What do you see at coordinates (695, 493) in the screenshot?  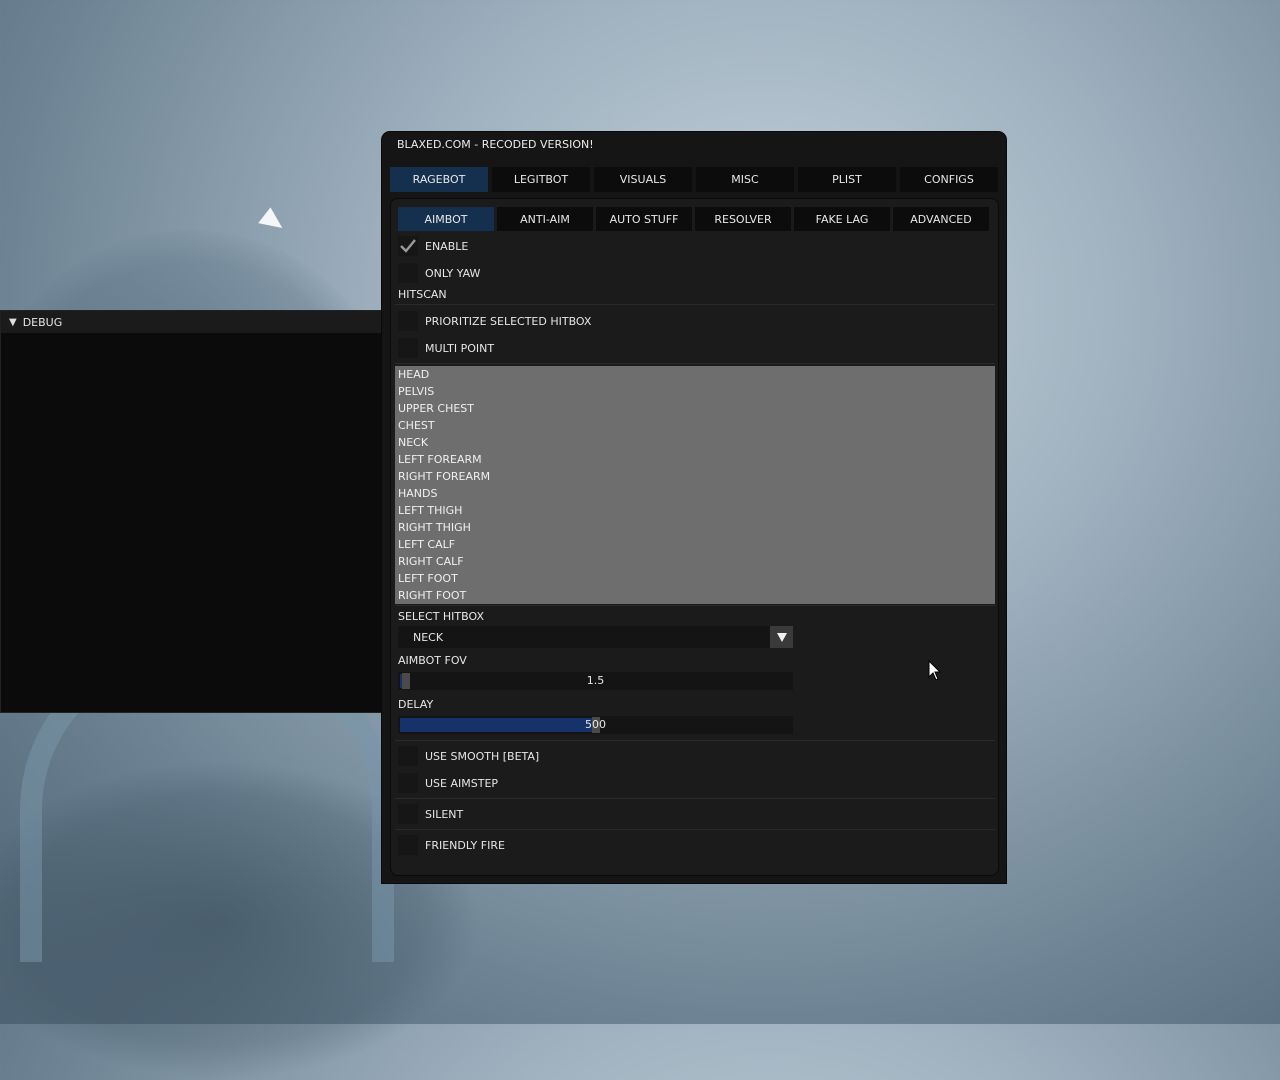 I see `list-item: HANDS` at bounding box center [695, 493].